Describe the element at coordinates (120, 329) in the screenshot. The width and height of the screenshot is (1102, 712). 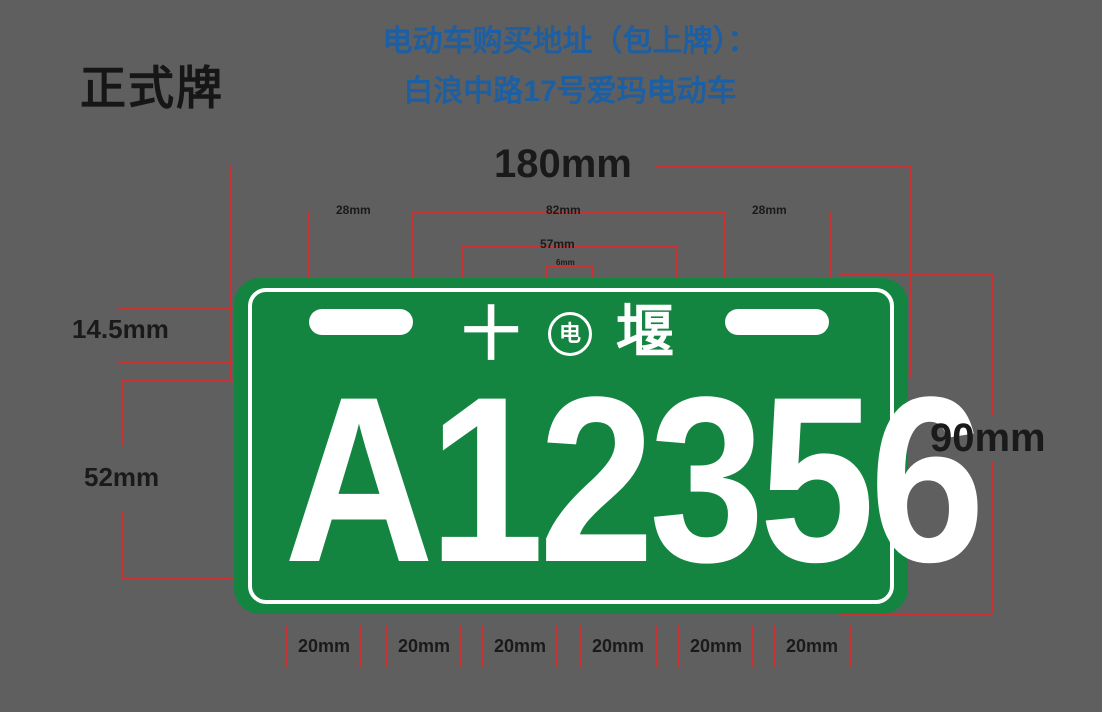
I see `dim-top-margin: 14.5mm` at that location.